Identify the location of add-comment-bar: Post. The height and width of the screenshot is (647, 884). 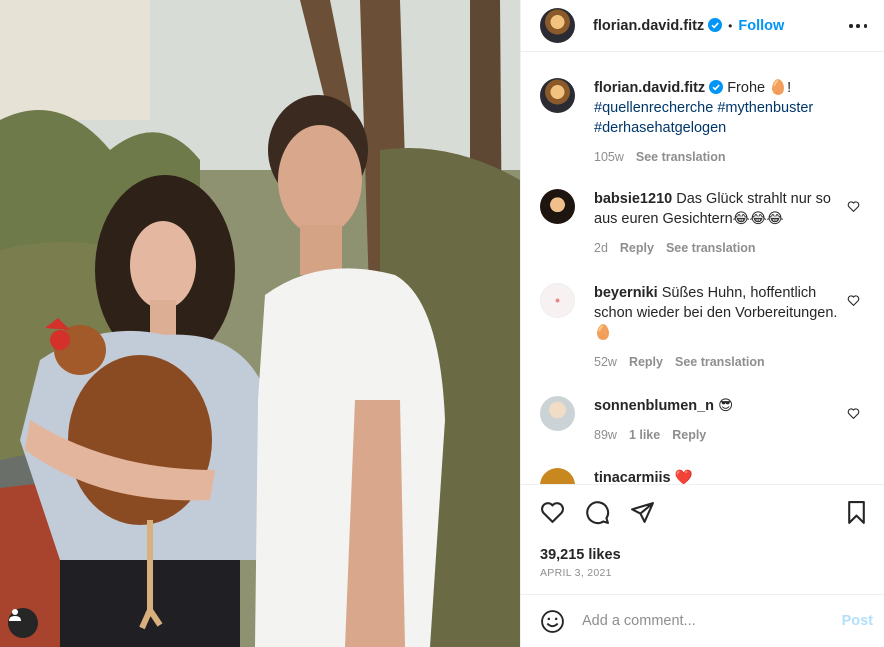
(702, 620).